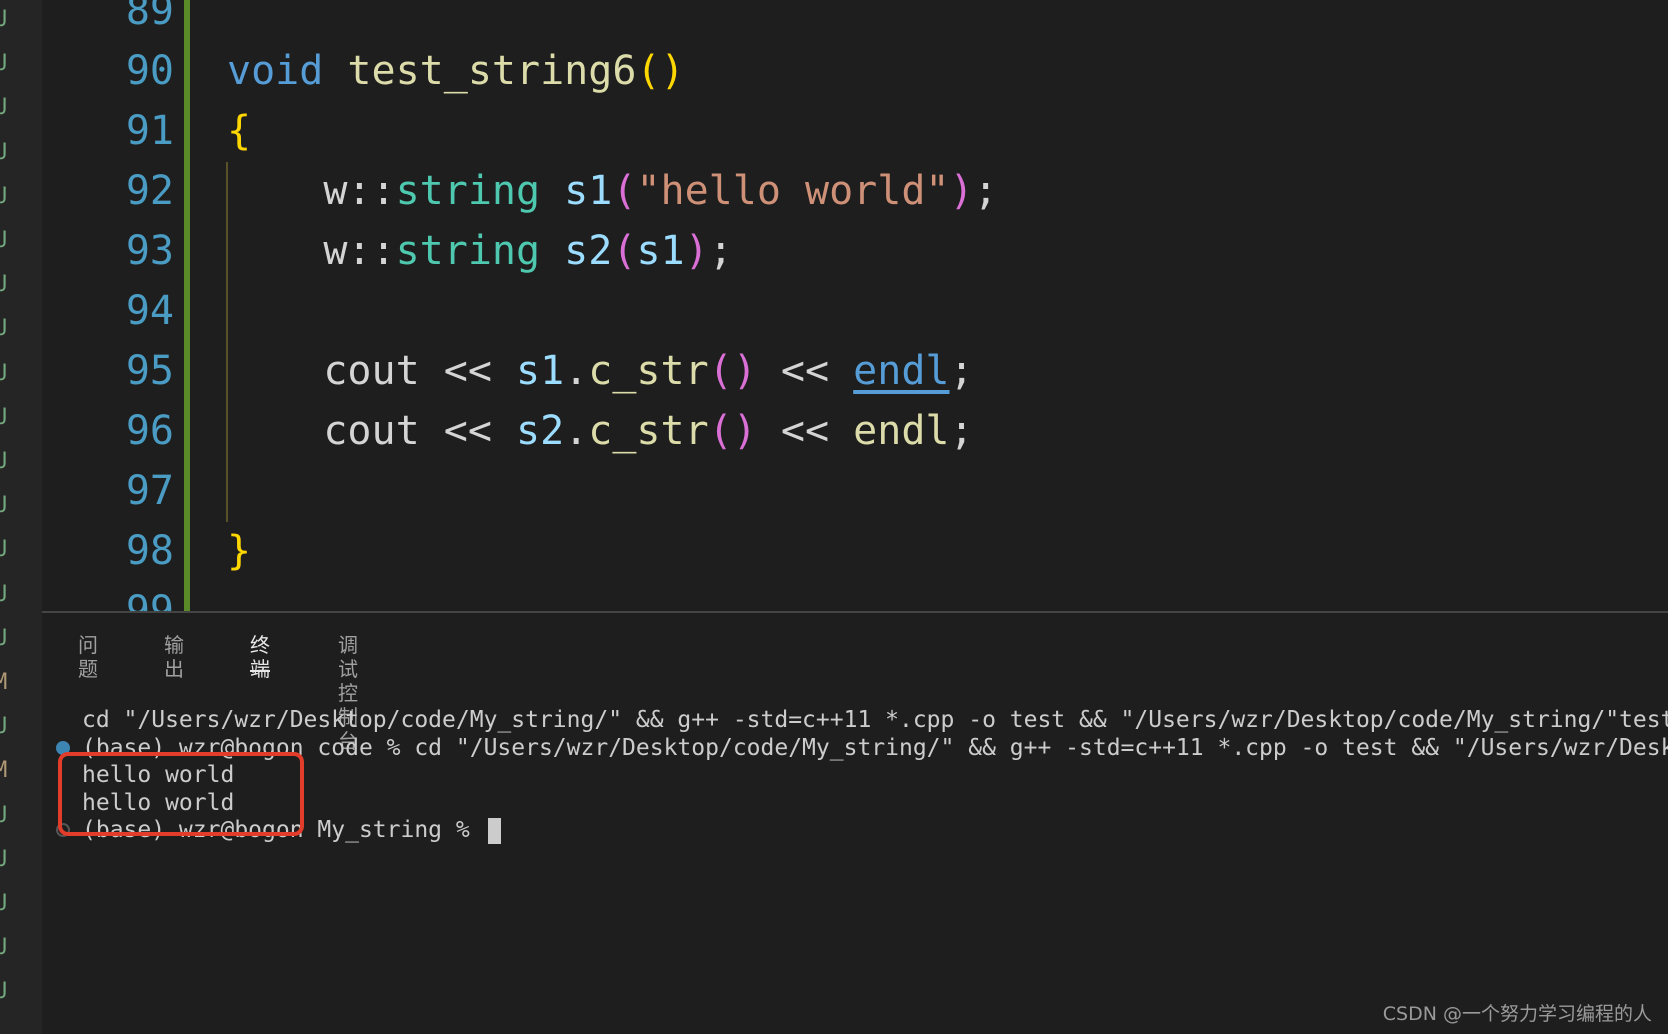  I want to click on output-highlight-box, so click(181, 794).